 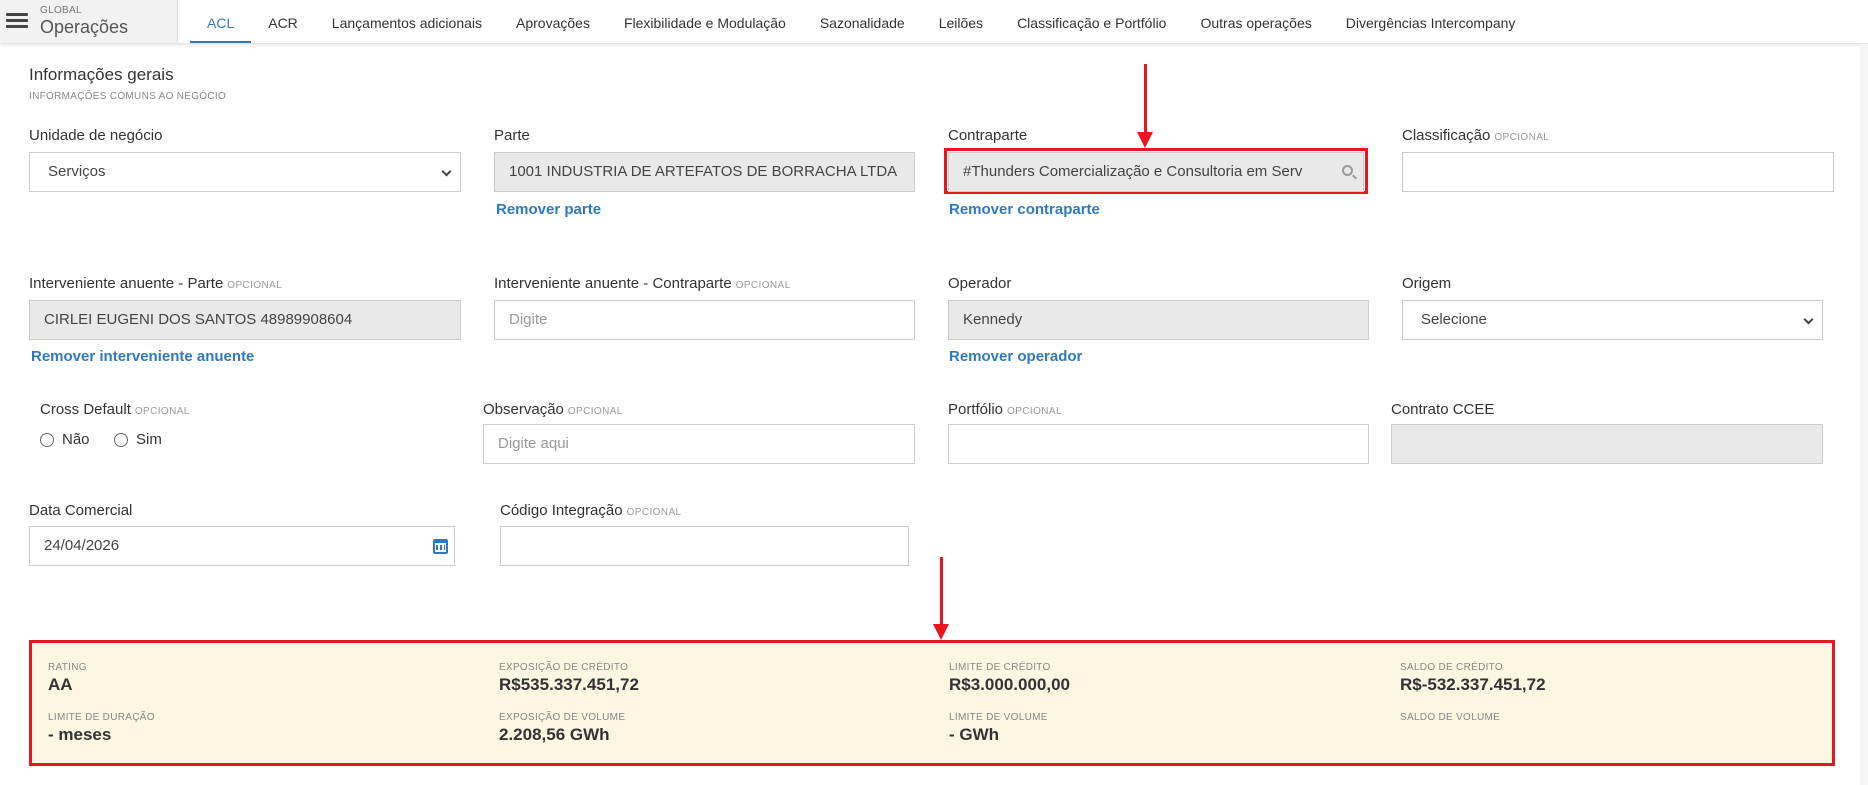 I want to click on parte-label: Parte, so click(x=512, y=135).